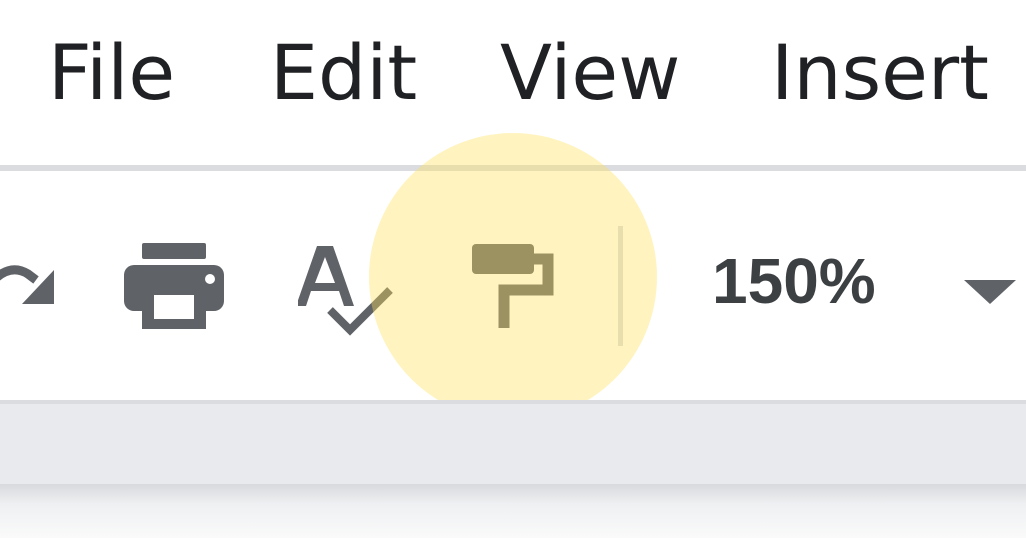 The image size is (1026, 538). What do you see at coordinates (346, 291) in the screenshot?
I see `spellcheck-icon` at bounding box center [346, 291].